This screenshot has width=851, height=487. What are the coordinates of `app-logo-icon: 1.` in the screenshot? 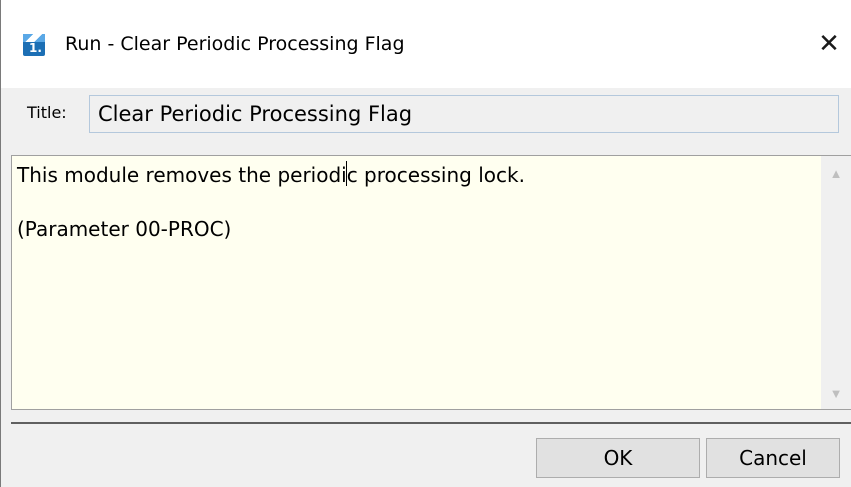 It's located at (34, 45).